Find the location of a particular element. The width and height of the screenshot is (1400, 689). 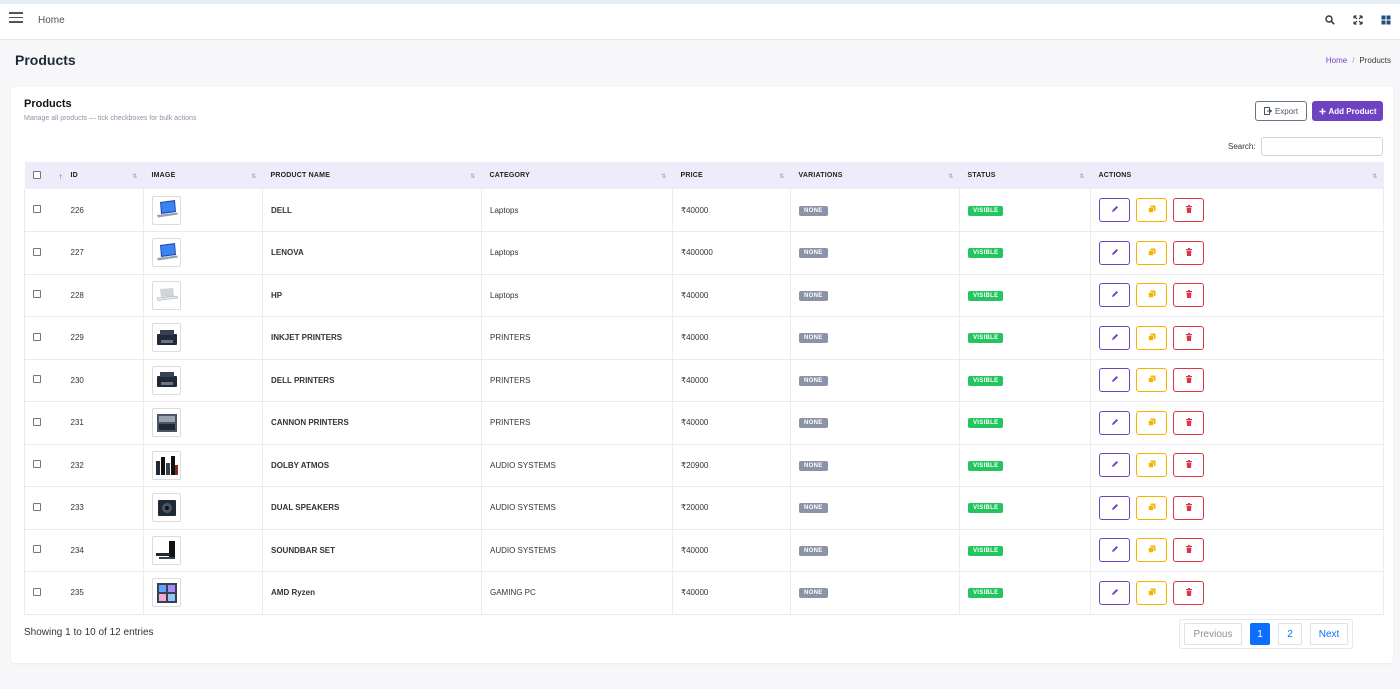

export-button: Export is located at coordinates (1281, 111).